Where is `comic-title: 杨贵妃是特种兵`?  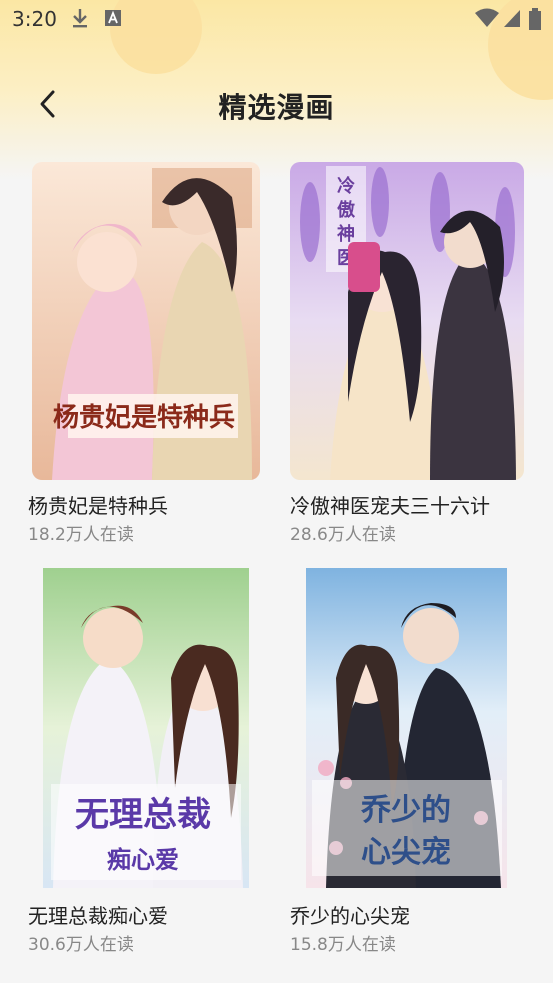 comic-title: 杨贵妃是特种兵 is located at coordinates (98, 504).